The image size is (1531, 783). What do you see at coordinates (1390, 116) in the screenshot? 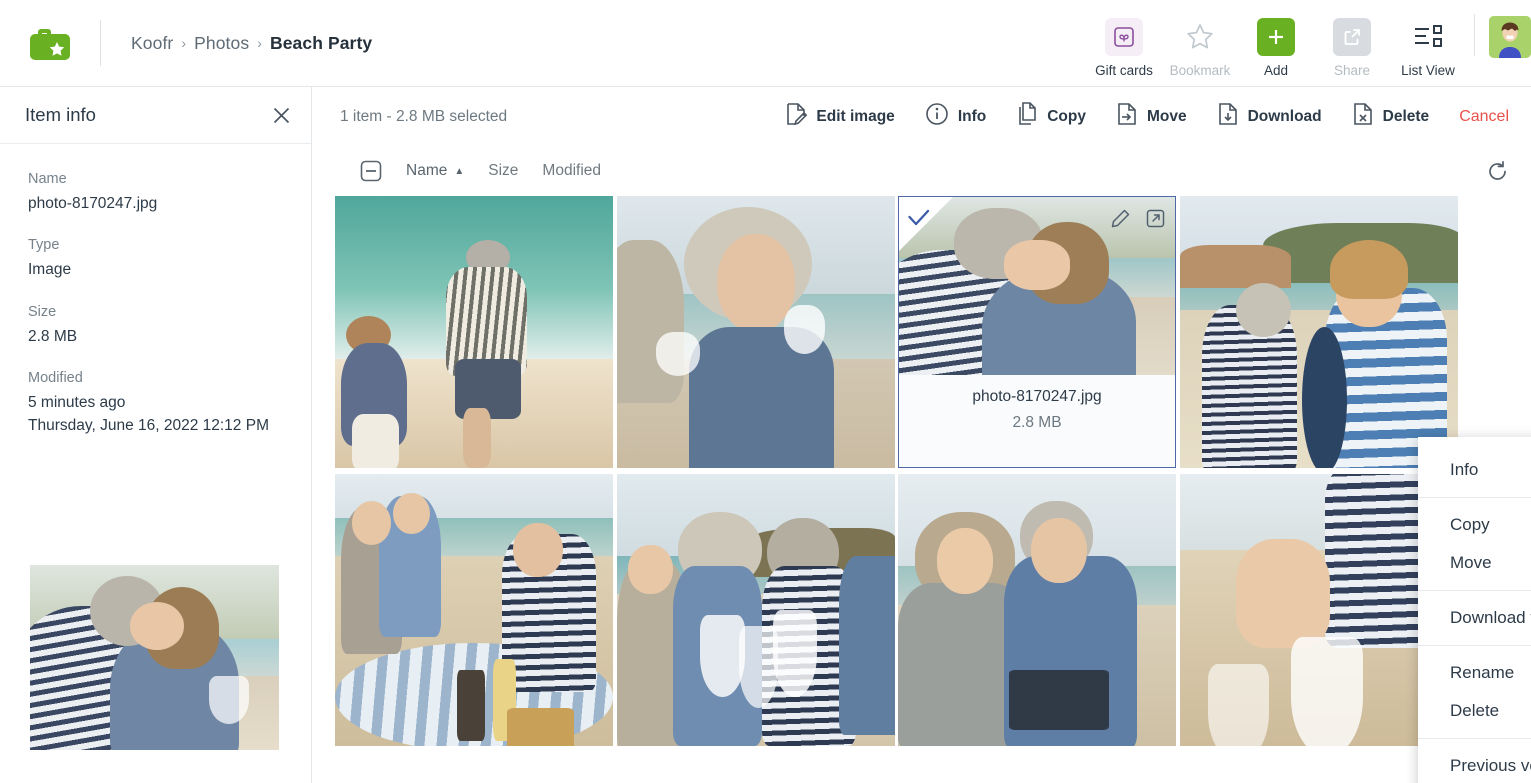
I see `delete-button: Delete` at bounding box center [1390, 116].